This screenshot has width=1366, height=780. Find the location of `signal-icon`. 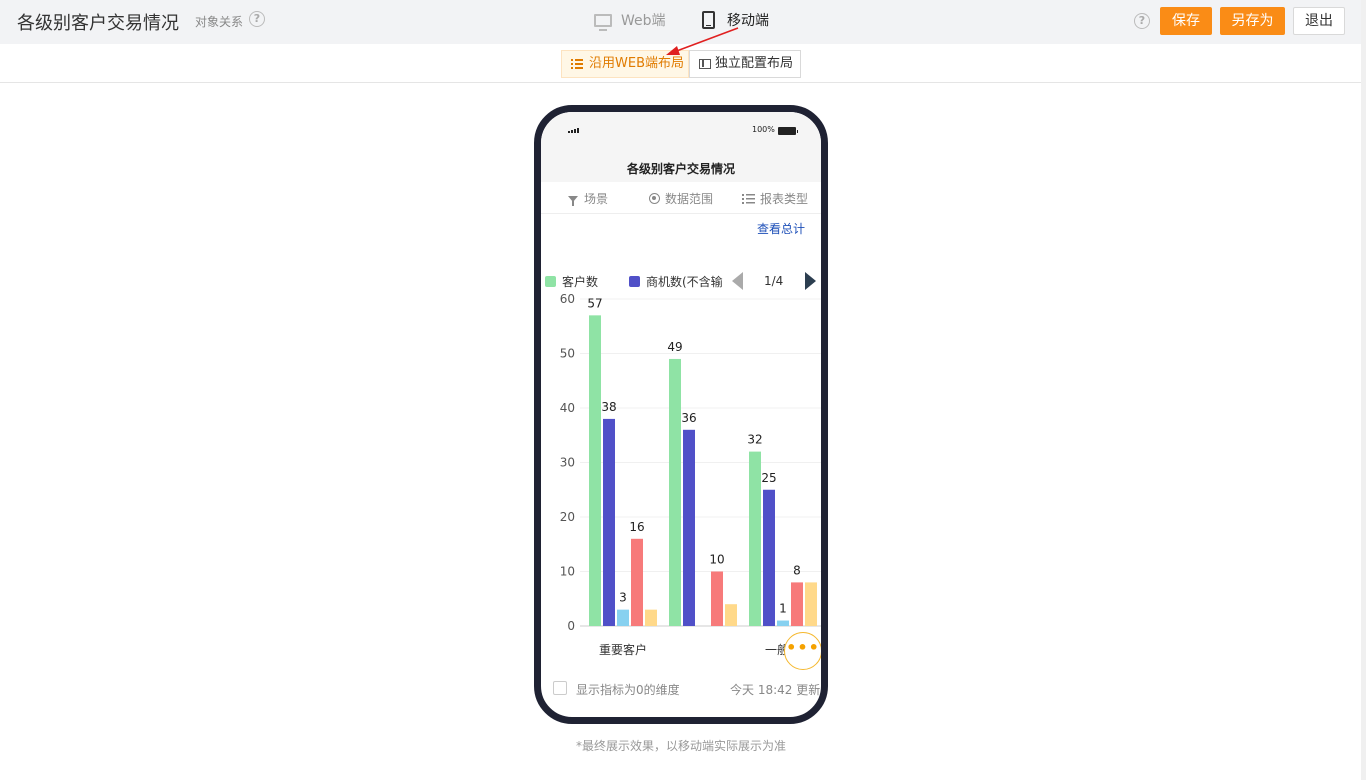

signal-icon is located at coordinates (574, 130).